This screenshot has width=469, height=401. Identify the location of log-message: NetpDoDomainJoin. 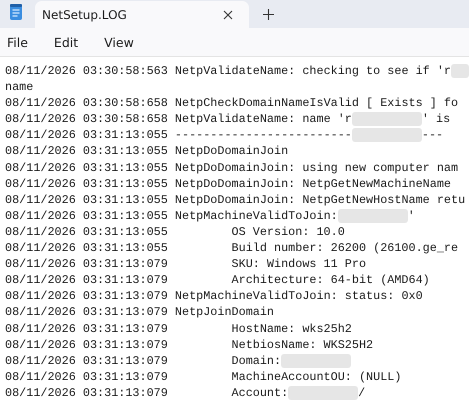
(231, 151).